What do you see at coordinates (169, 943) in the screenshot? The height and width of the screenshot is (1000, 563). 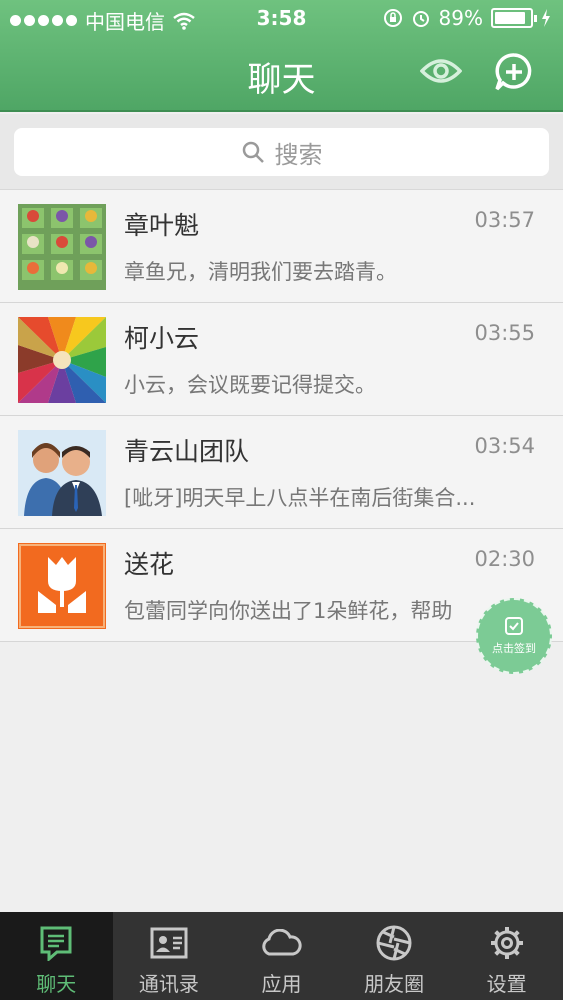 I see `contacts-icon` at bounding box center [169, 943].